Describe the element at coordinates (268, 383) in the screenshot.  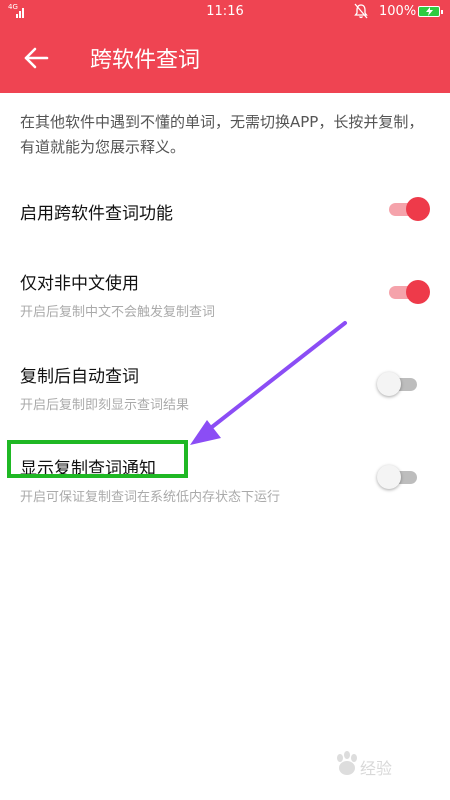
I see `annotation-arrow` at that location.